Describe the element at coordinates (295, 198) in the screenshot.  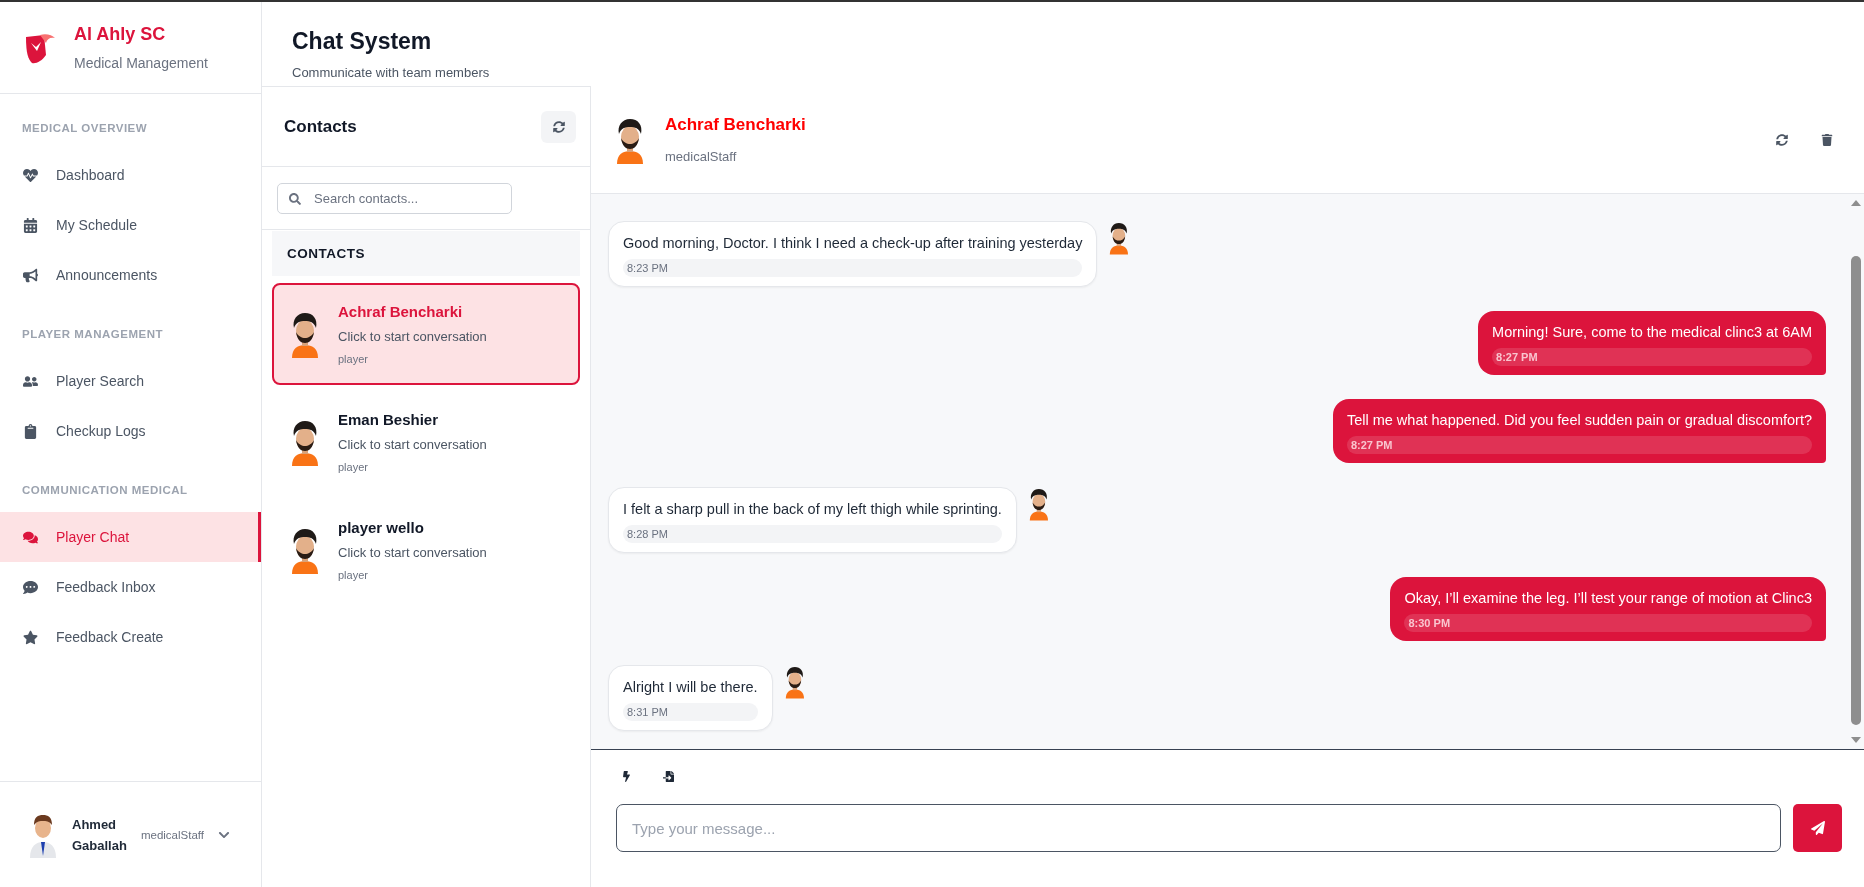
I see `search-icon` at that location.